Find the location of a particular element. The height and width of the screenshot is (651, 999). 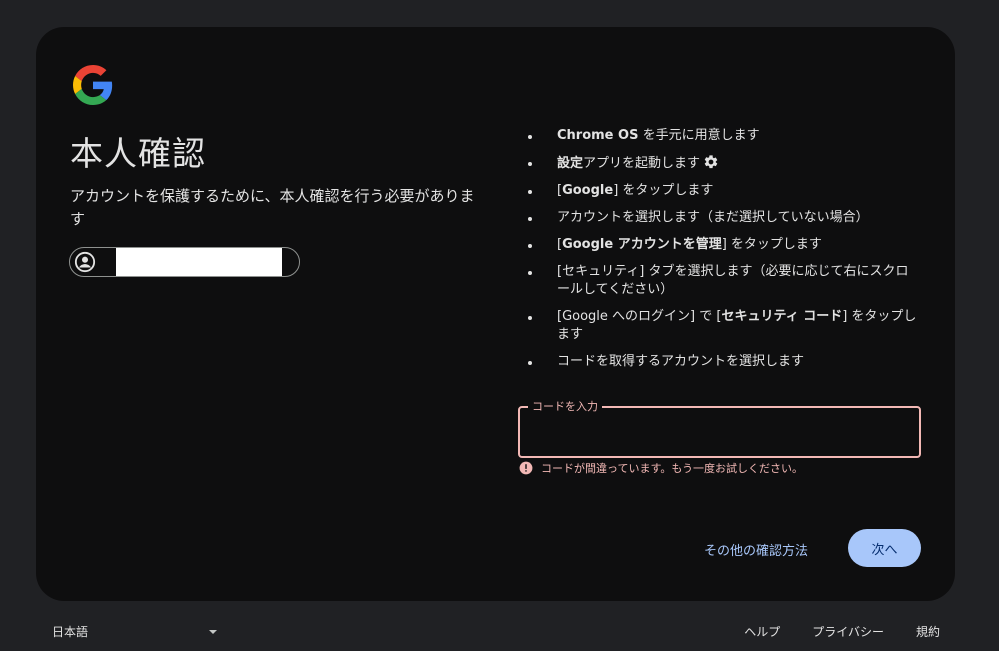

help-link: ヘルプ is located at coordinates (762, 631).